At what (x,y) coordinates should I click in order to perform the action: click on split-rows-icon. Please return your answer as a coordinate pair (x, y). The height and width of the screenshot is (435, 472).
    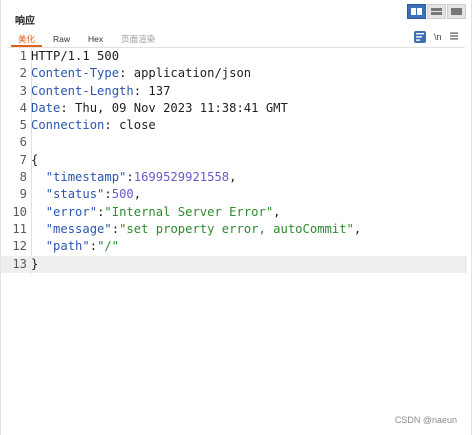
    Looking at the image, I should click on (436, 11).